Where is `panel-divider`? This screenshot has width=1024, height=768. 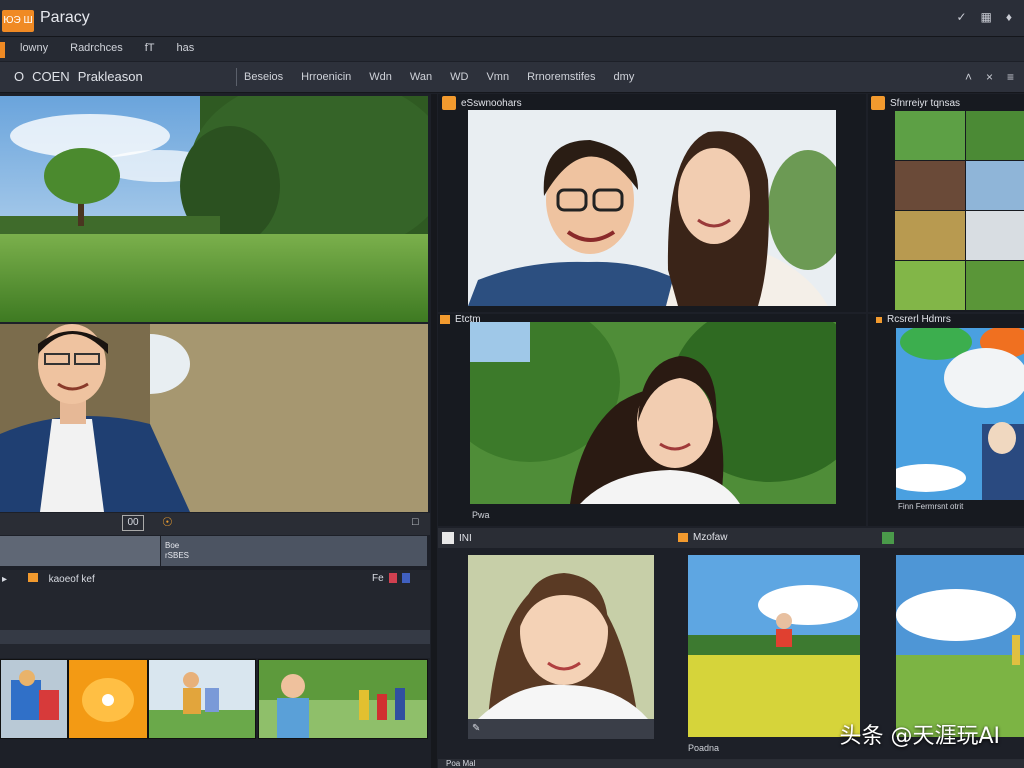 panel-divider is located at coordinates (434, 431).